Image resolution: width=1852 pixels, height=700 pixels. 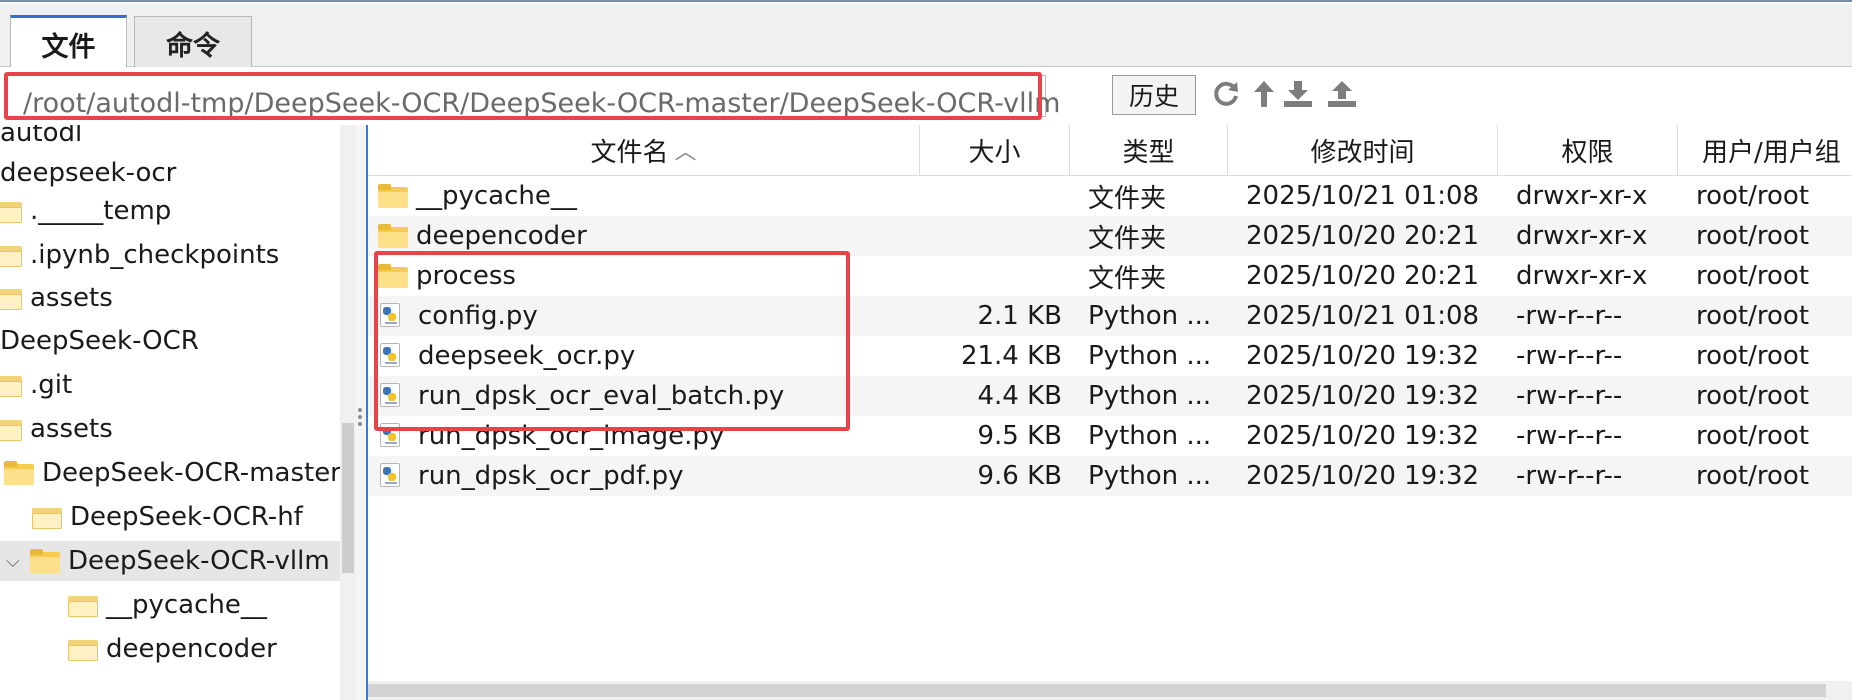 I want to click on tree-item: DeepSeek-OCR, so click(x=178, y=341).